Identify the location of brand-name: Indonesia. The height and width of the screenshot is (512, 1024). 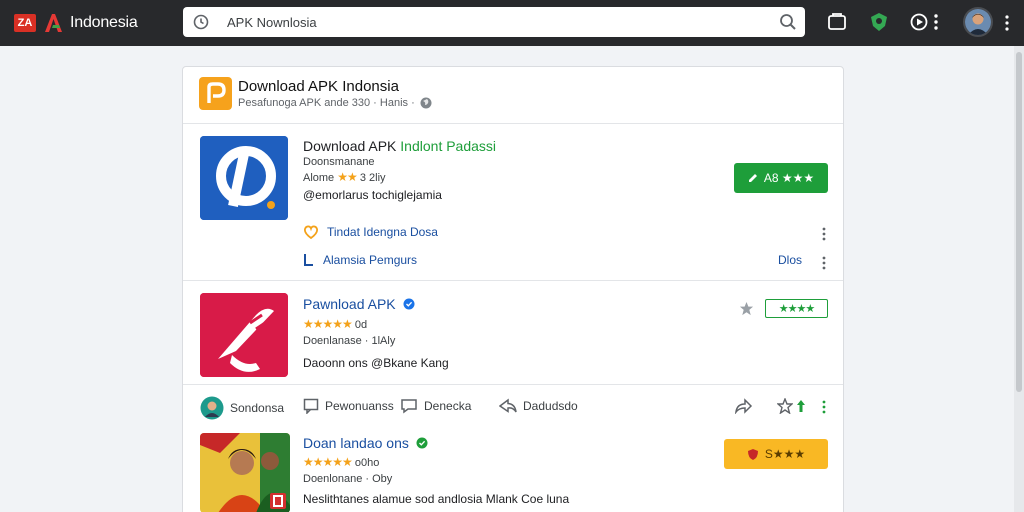
(104, 22).